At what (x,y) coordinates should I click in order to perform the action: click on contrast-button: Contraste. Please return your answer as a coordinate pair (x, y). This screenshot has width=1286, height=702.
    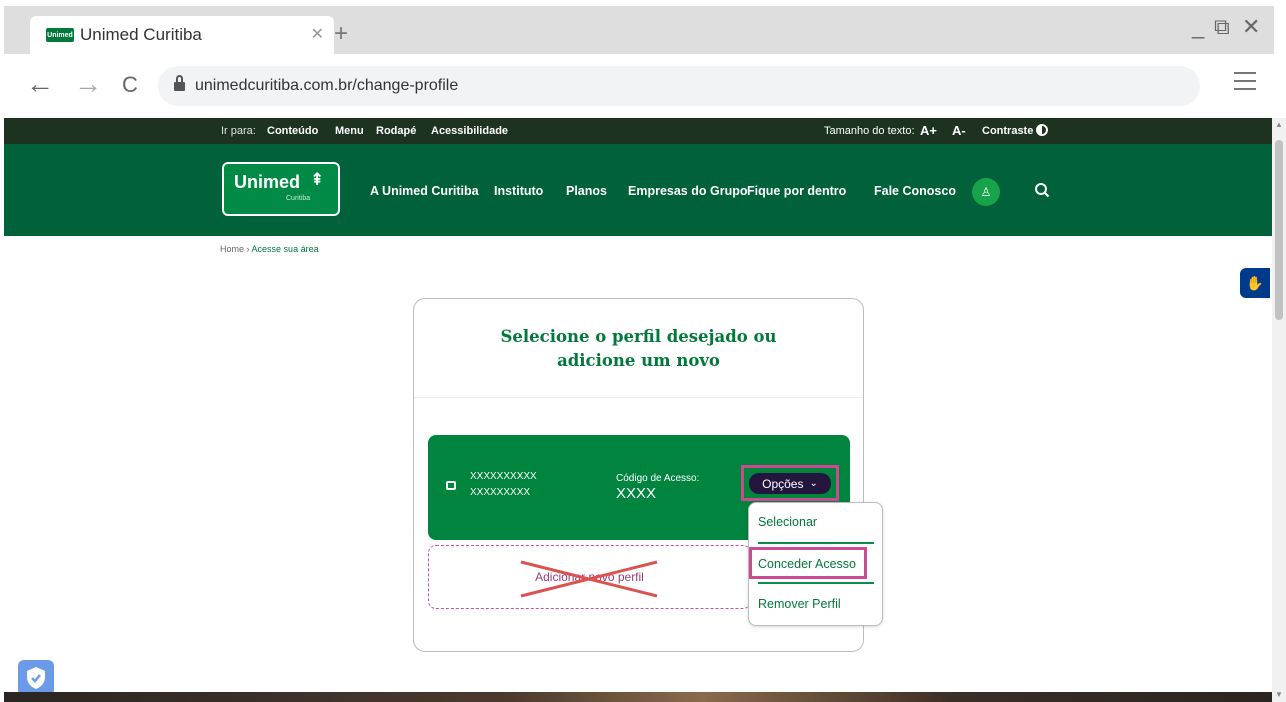
    Looking at the image, I should click on (1007, 131).